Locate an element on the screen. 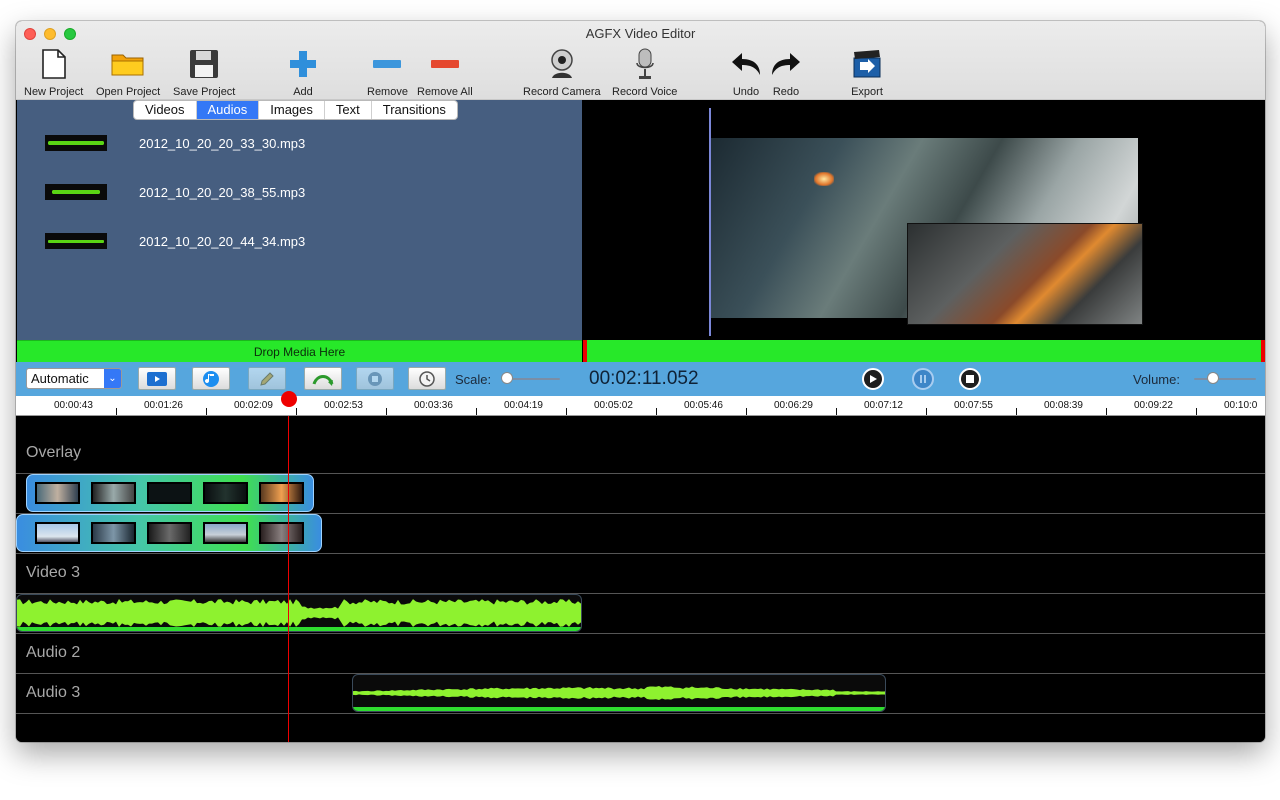 The height and width of the screenshot is (800, 1280). list-item: 2012_10_20_20_33_30.mp3 is located at coordinates (175, 143).